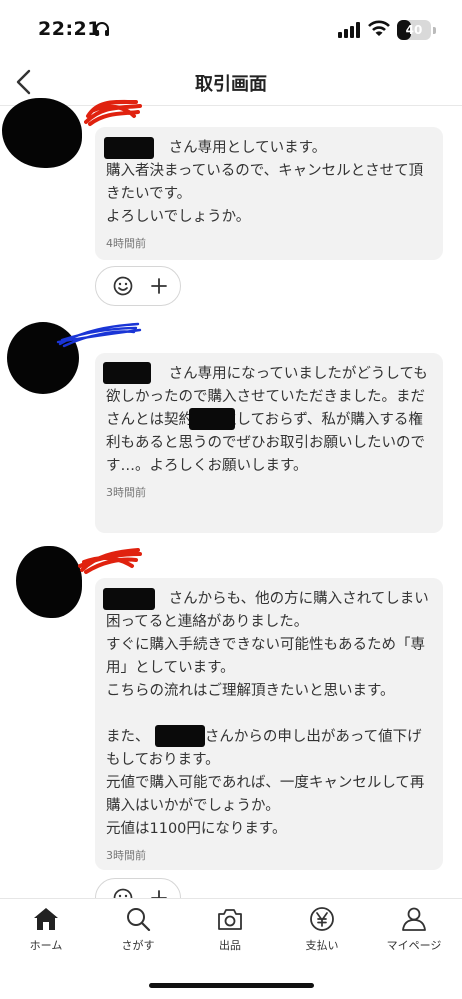  I want to click on tab-home: ホーム, so click(46, 930).